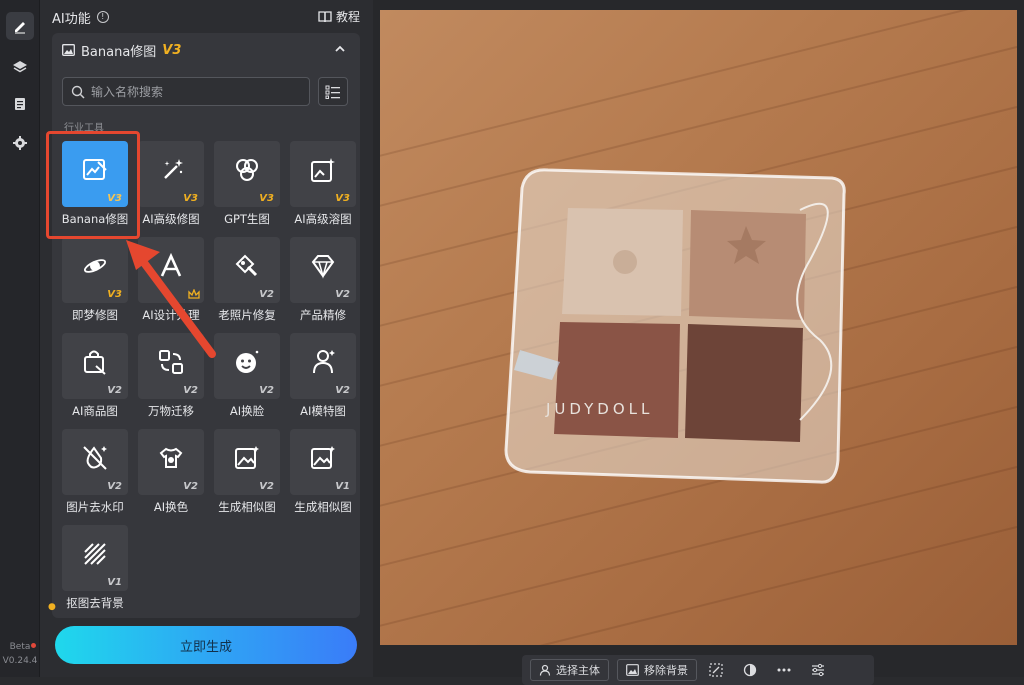  I want to click on remove-watermark-icon, so click(95, 458).